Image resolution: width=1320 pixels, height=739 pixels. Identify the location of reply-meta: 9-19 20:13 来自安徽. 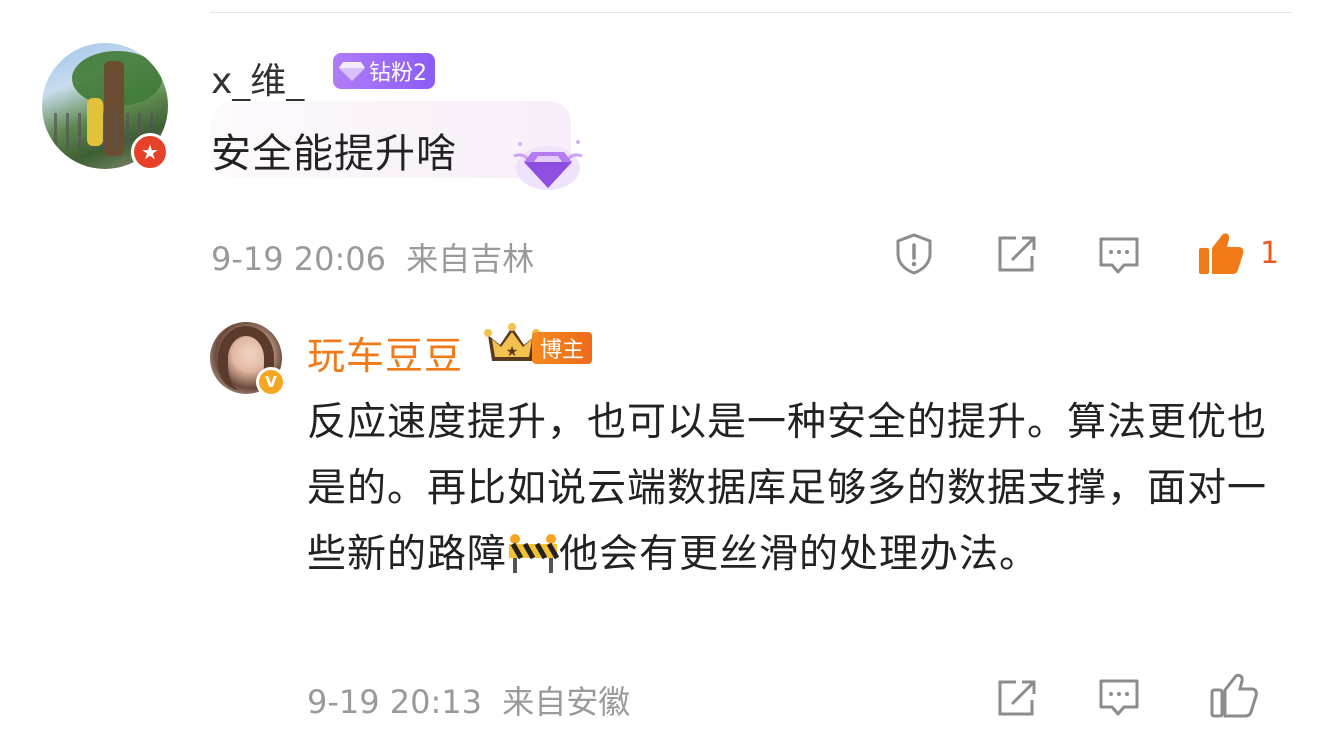
(468, 700).